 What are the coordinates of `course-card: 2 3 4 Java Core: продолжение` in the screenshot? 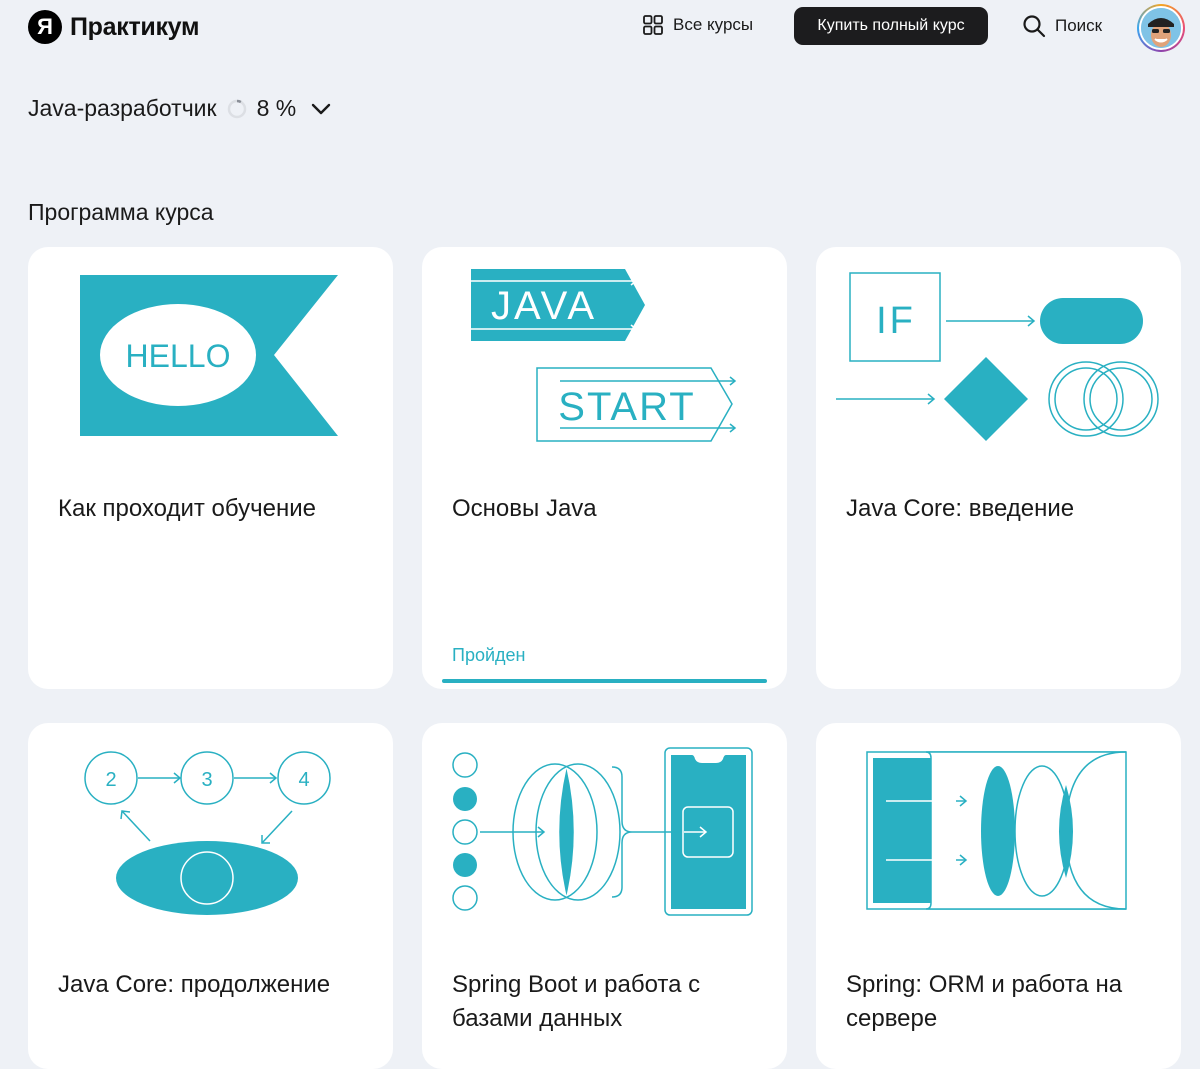 It's located at (210, 896).